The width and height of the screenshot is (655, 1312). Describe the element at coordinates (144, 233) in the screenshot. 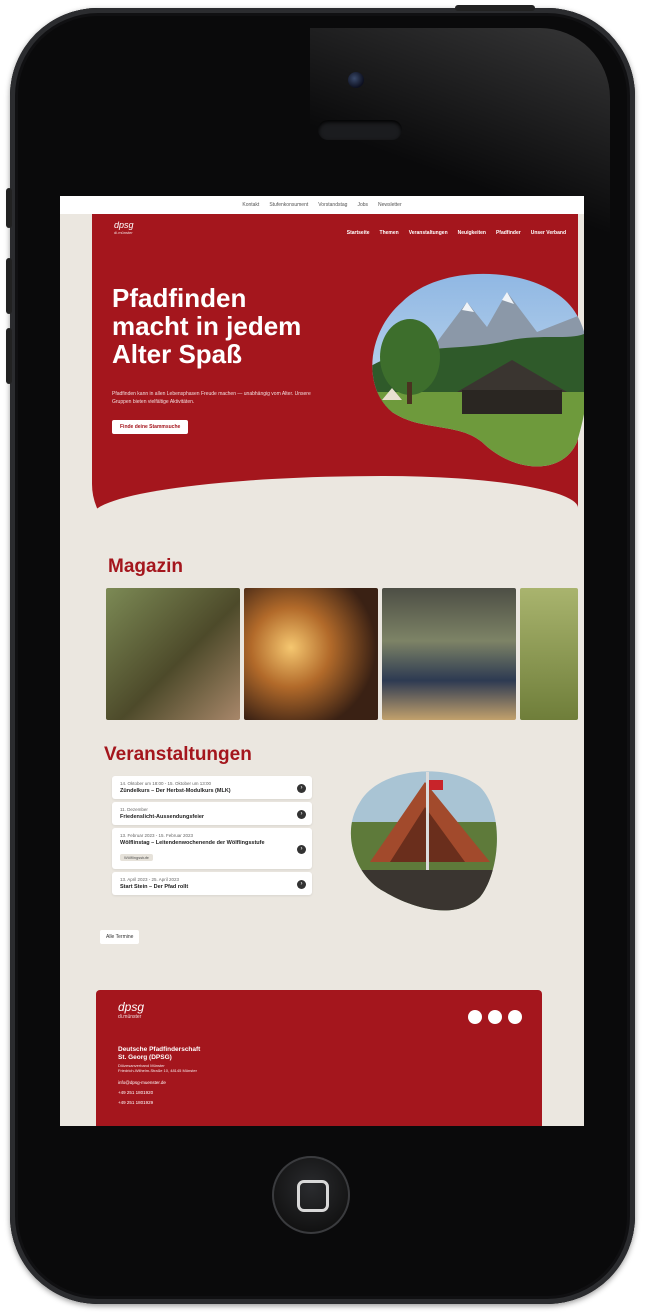

I see `dpsg-logo: dpsg di.münster` at that location.